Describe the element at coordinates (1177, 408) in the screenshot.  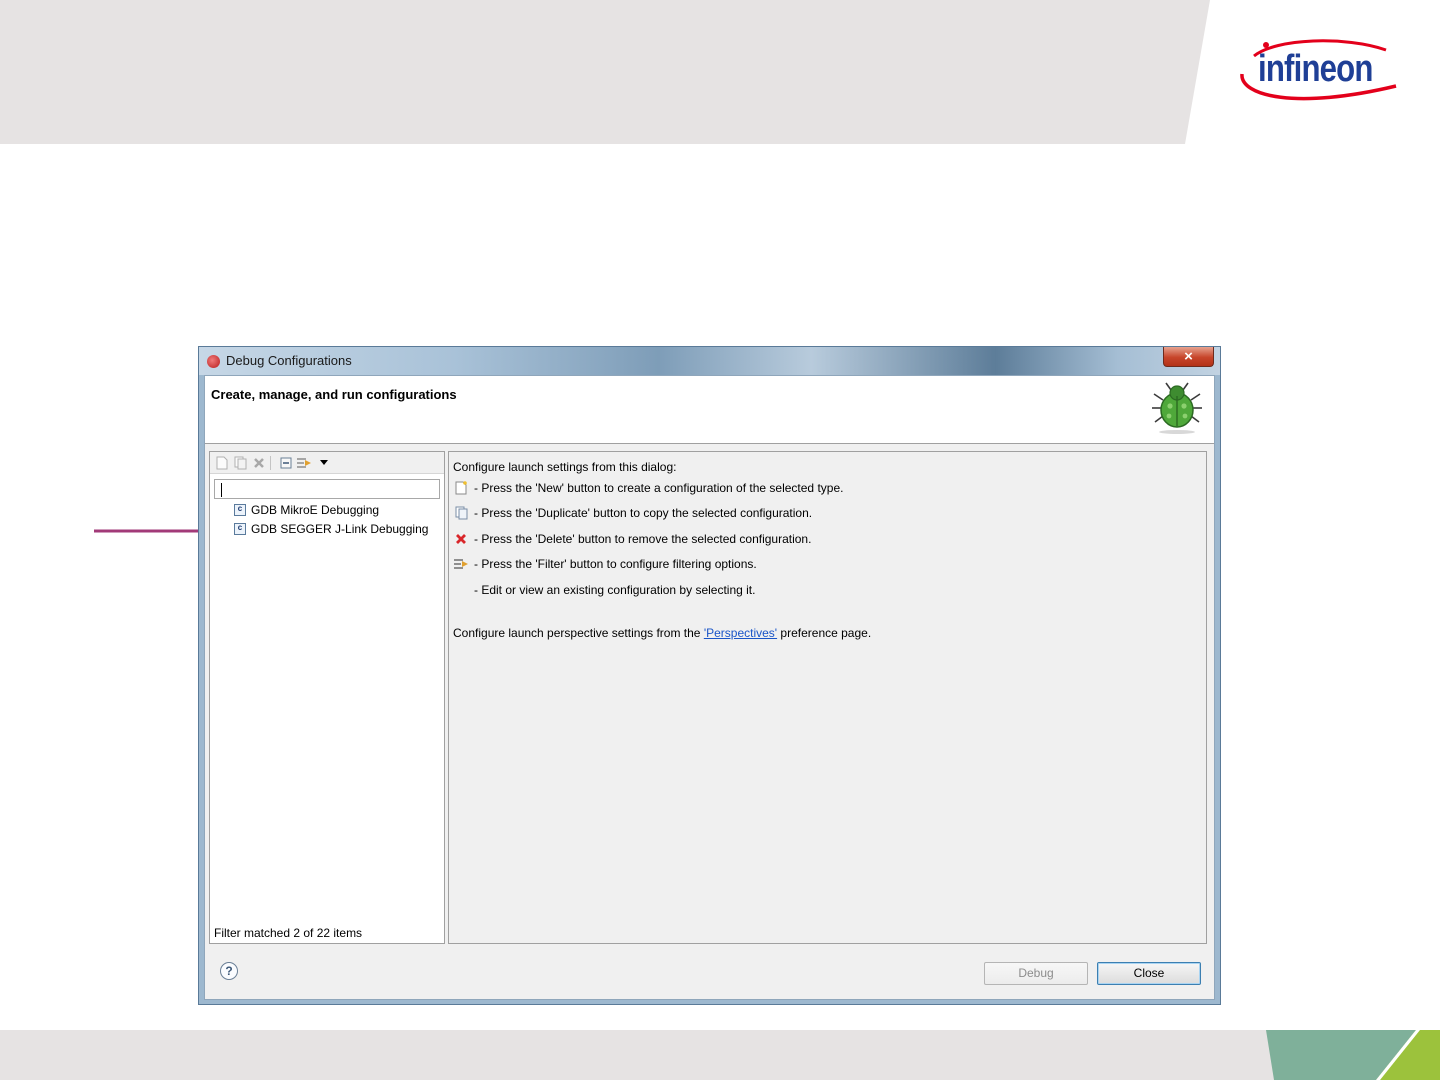
I see `bug-icon` at that location.